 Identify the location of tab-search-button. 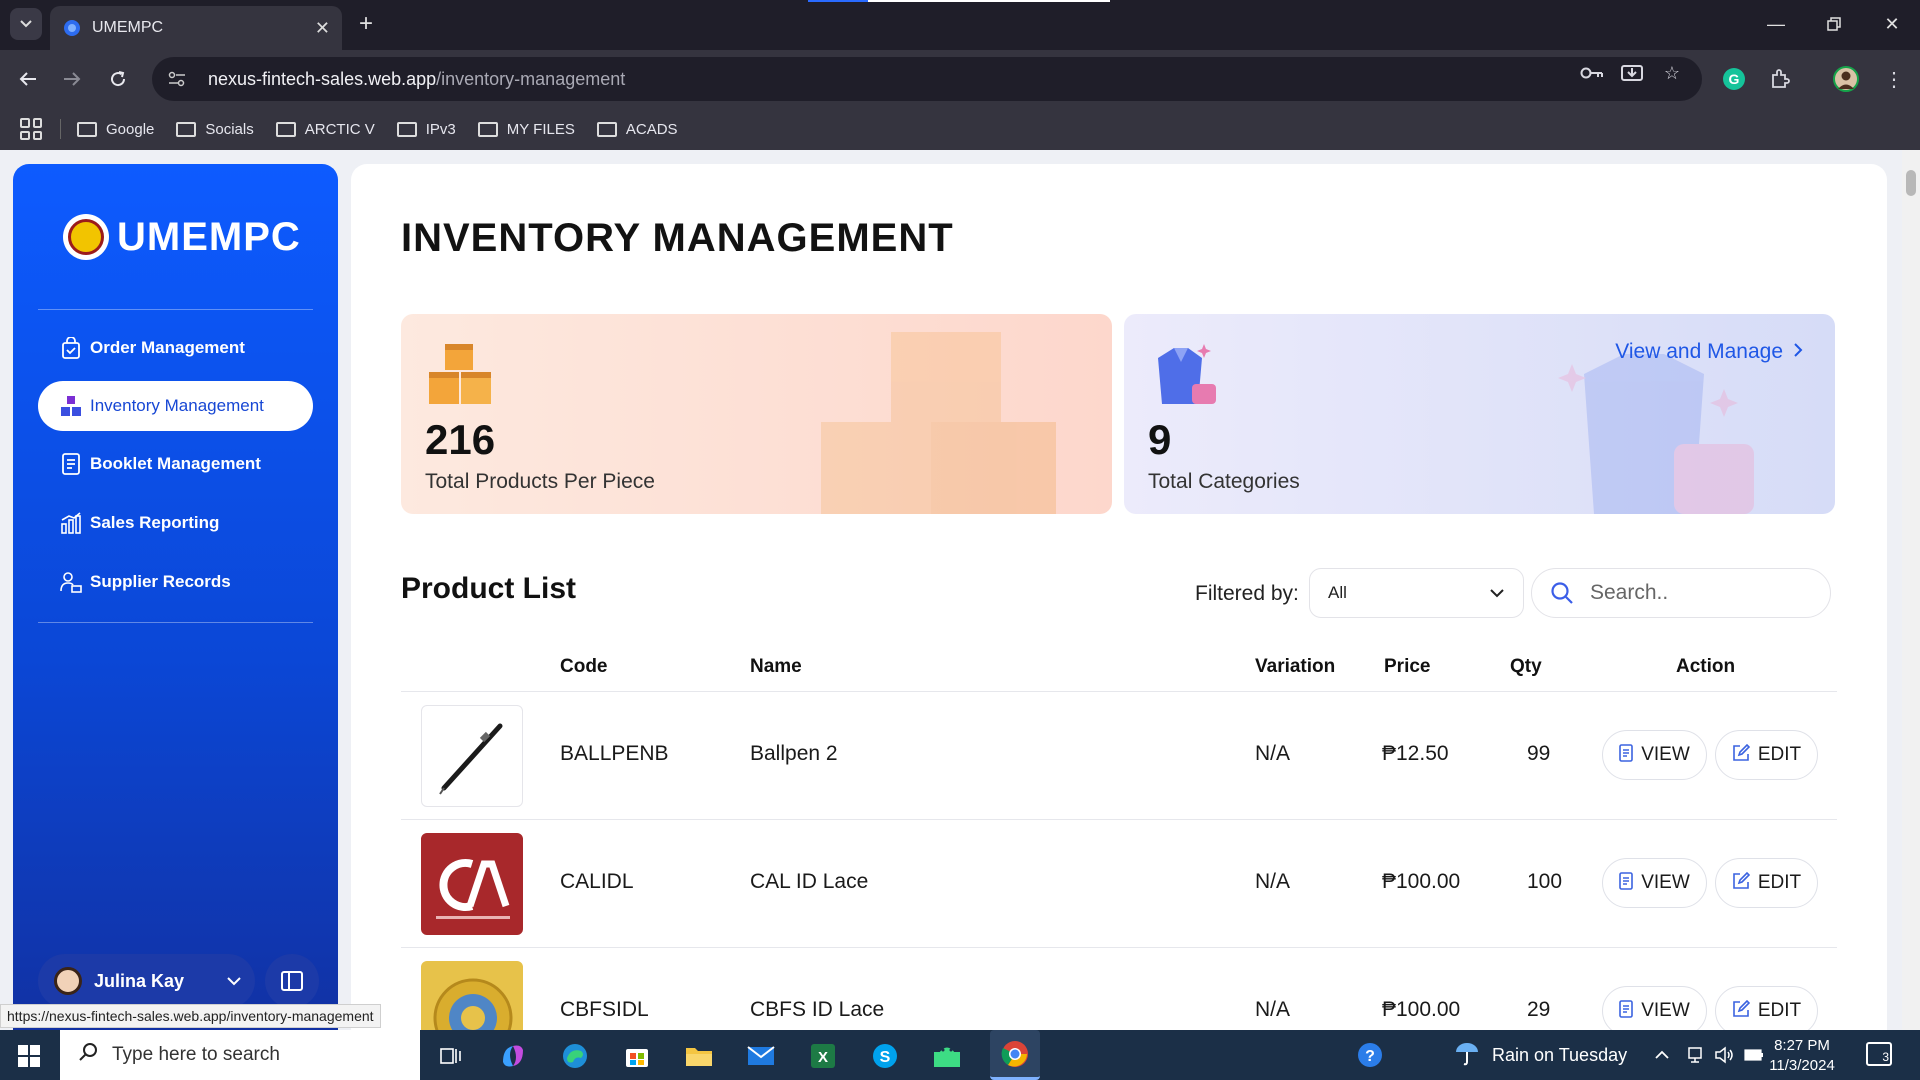
(26, 24).